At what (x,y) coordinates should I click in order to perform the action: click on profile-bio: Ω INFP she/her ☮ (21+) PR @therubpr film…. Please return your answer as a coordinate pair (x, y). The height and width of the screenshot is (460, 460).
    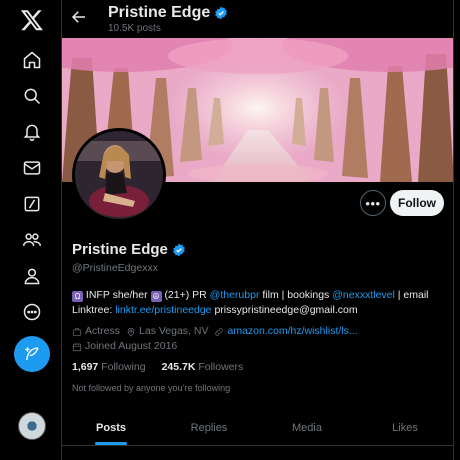
    Looking at the image, I should click on (250, 302).